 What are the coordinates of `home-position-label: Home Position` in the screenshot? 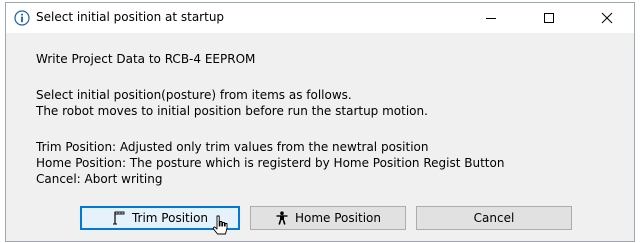 It's located at (338, 218).